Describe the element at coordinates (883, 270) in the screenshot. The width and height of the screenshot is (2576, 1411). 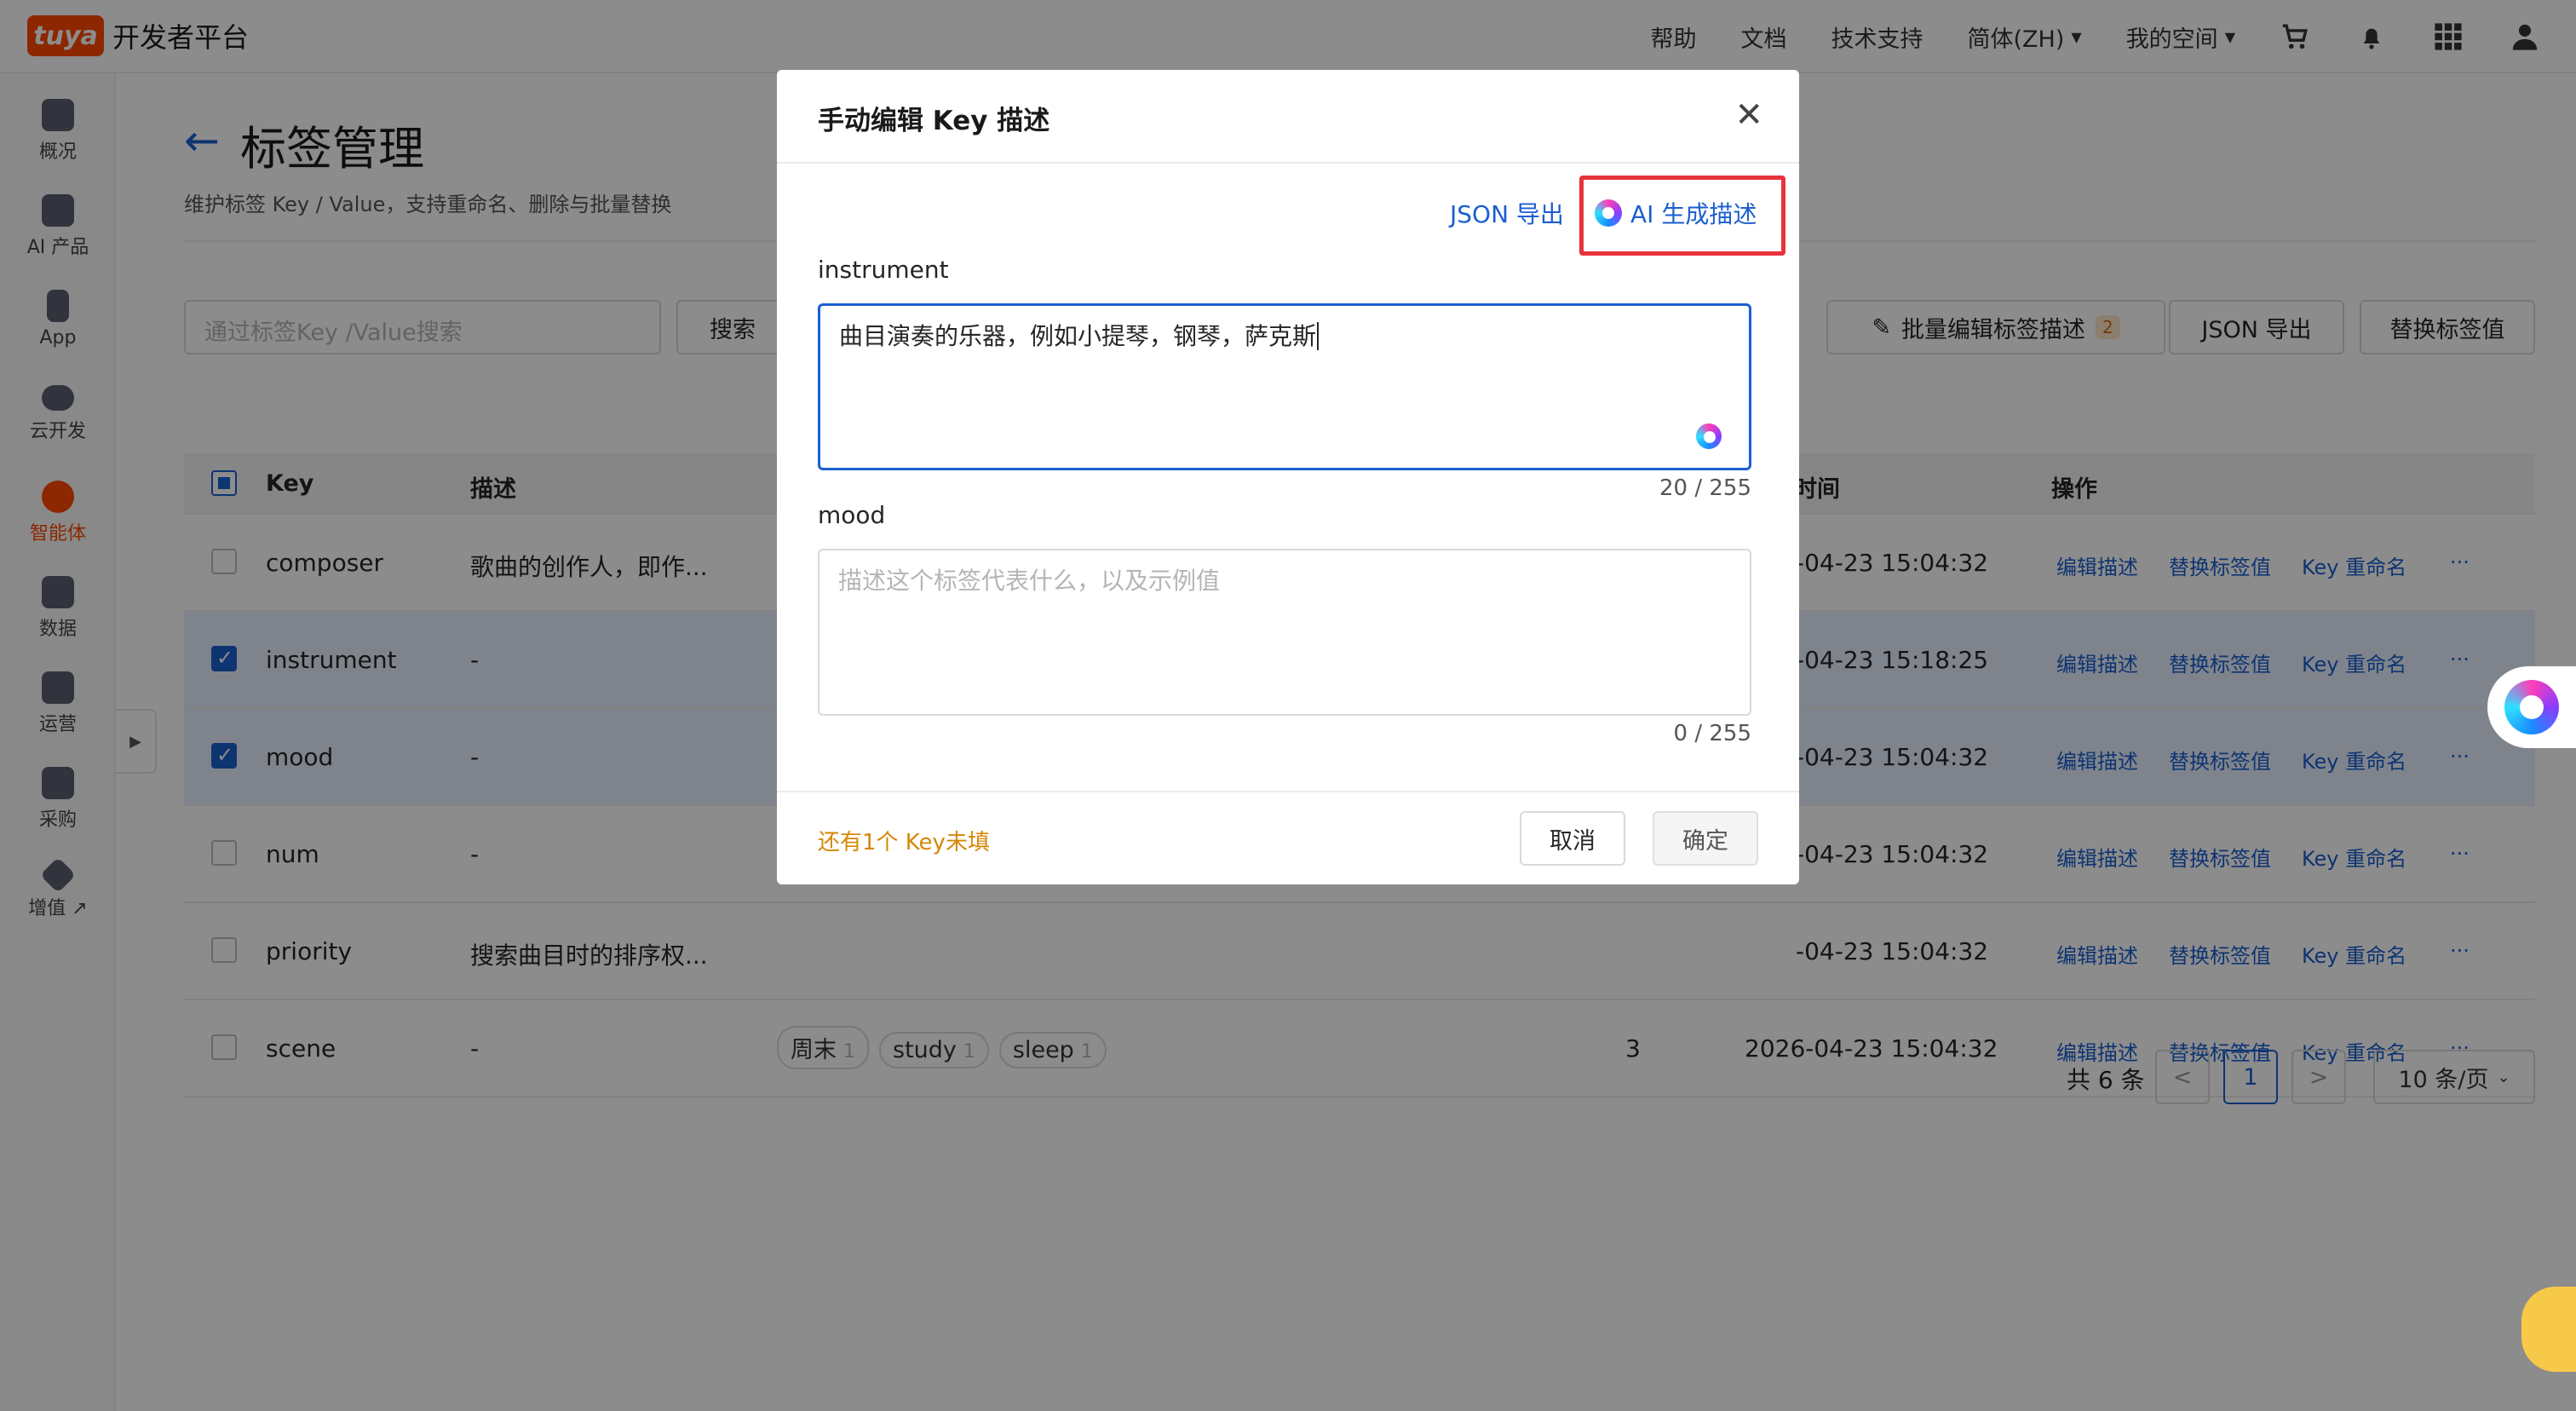
I see `field-label-instrument: instrument` at that location.